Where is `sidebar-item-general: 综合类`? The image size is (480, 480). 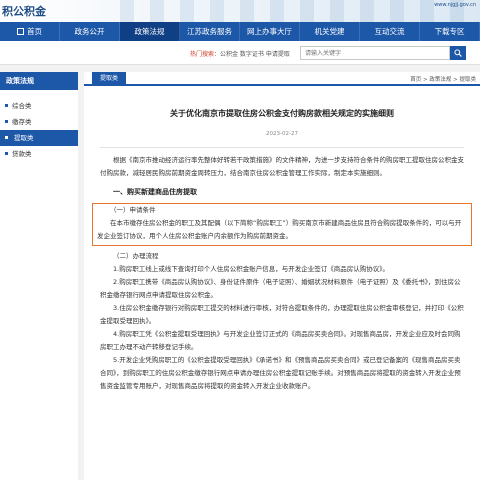 sidebar-item-general: 综合类 is located at coordinates (39, 106).